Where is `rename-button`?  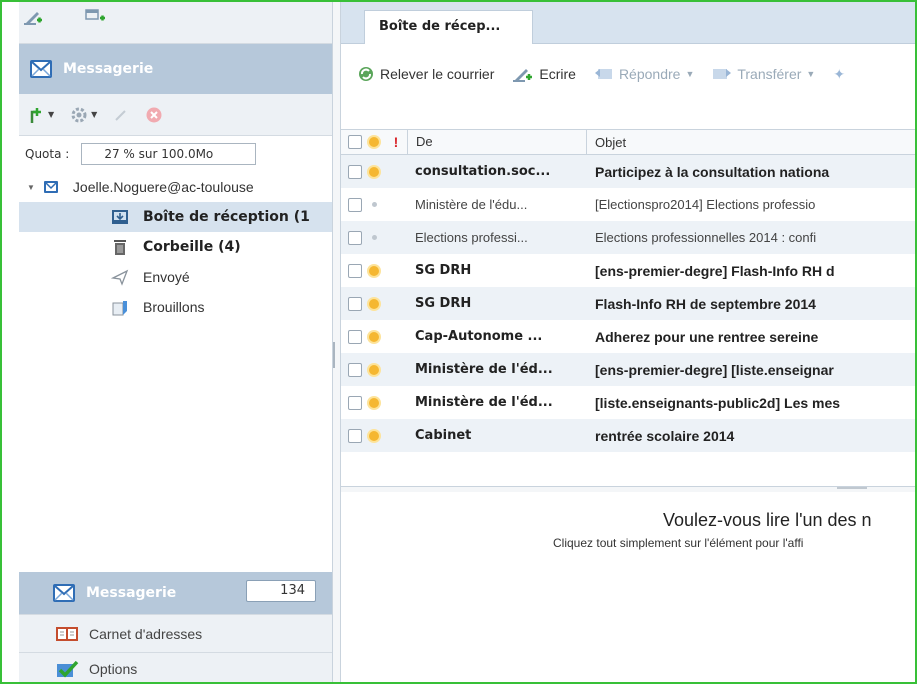 rename-button is located at coordinates (121, 115).